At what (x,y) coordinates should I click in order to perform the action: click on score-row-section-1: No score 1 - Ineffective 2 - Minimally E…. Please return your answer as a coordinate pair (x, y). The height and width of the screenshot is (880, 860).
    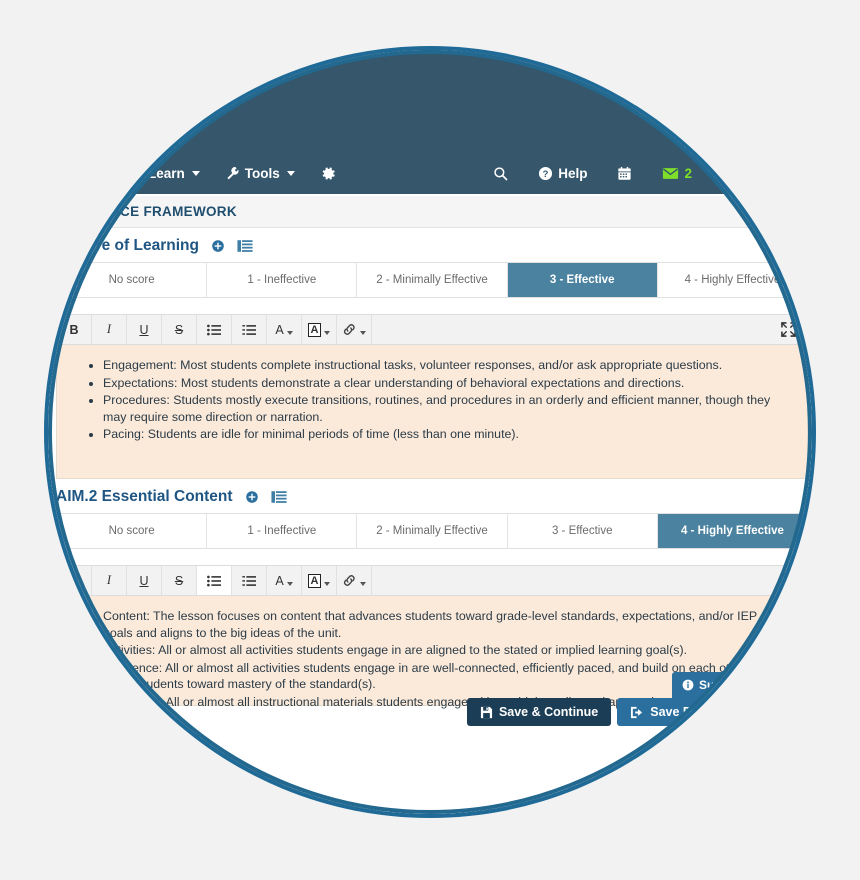
    Looking at the image, I should click on (432, 280).